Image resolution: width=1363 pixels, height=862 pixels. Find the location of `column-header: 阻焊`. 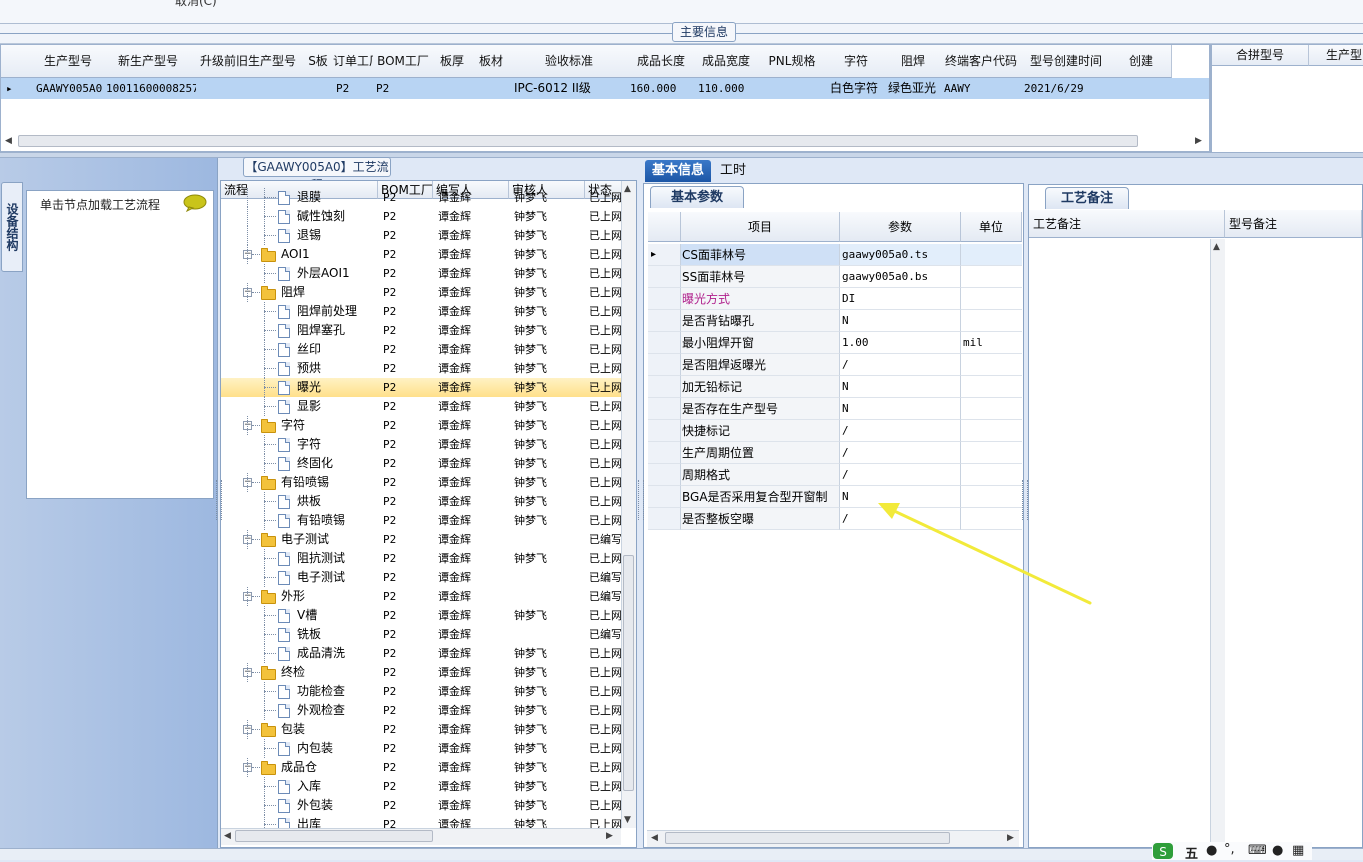

column-header: 阻焊 is located at coordinates (913, 61).